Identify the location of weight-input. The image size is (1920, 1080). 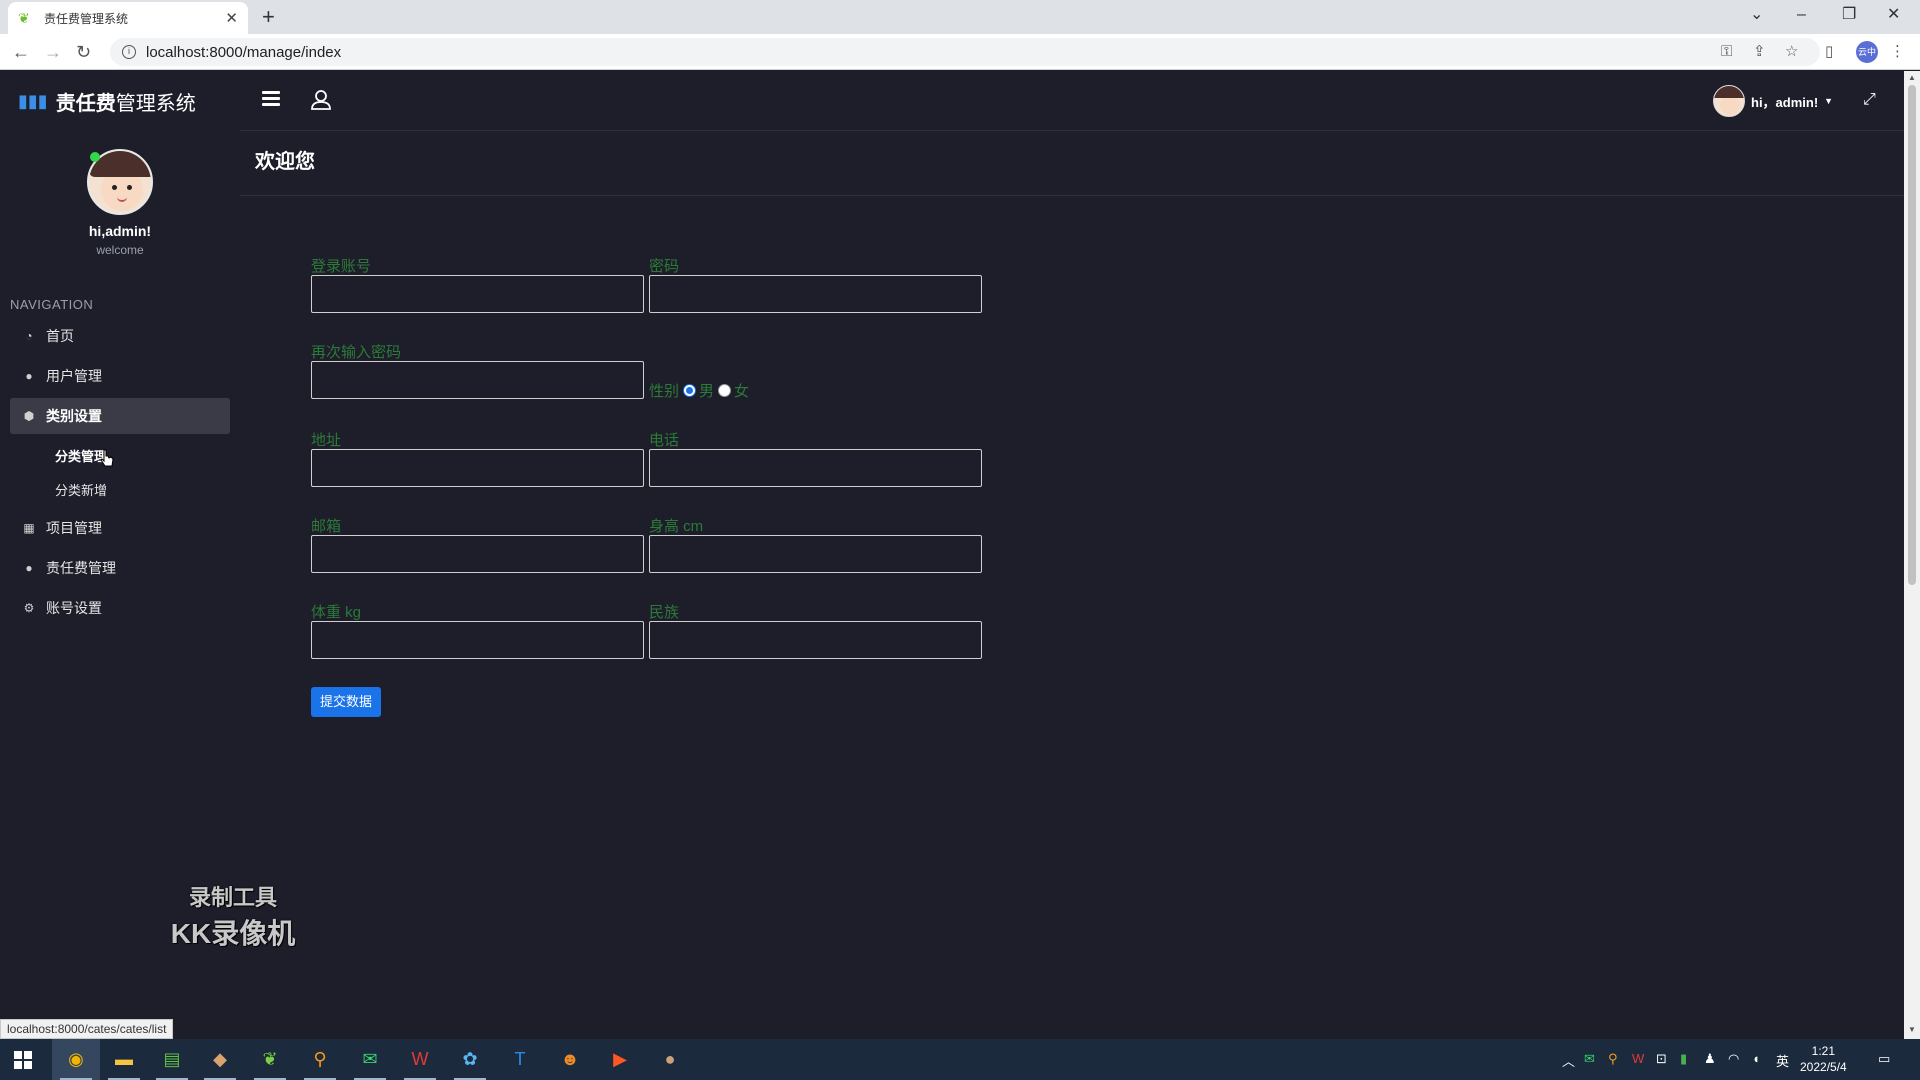
(477, 640).